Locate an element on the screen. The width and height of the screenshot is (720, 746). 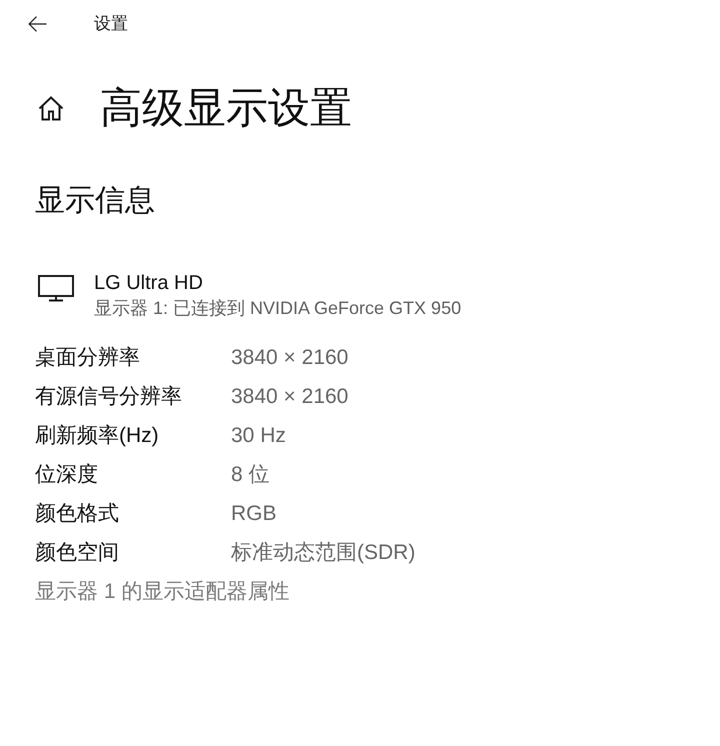
home-button is located at coordinates (51, 108).